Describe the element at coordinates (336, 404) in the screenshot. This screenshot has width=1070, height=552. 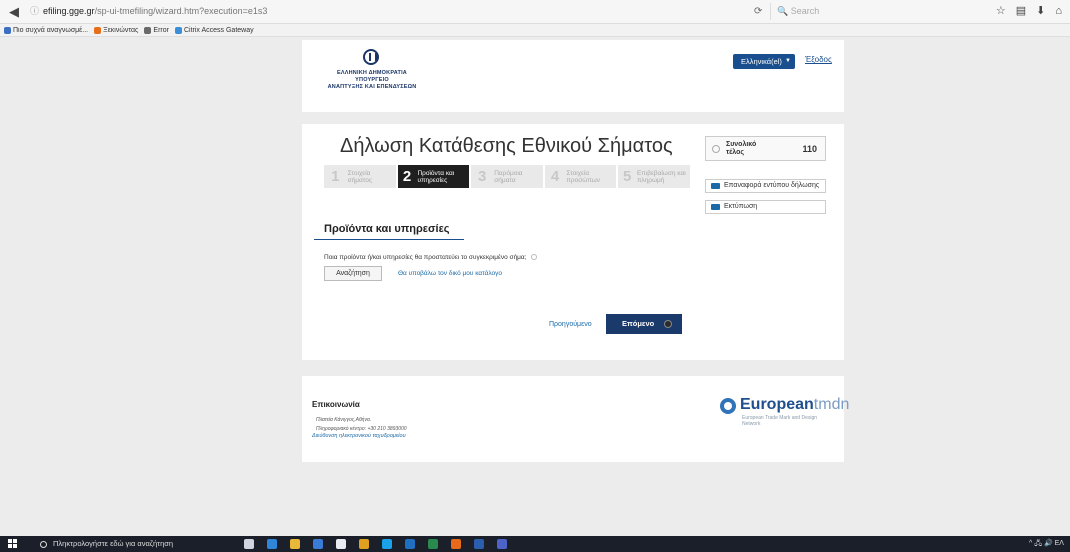
I see `contact-title: Επικοινωνία` at that location.